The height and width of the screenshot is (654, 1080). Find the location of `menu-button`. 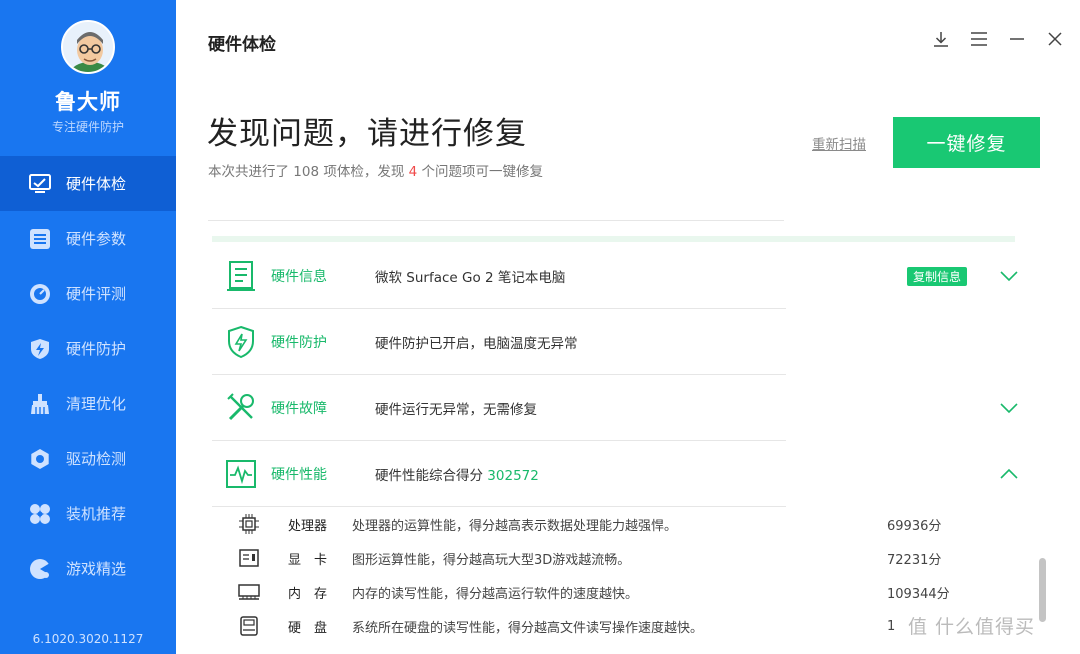

menu-button is located at coordinates (979, 39).